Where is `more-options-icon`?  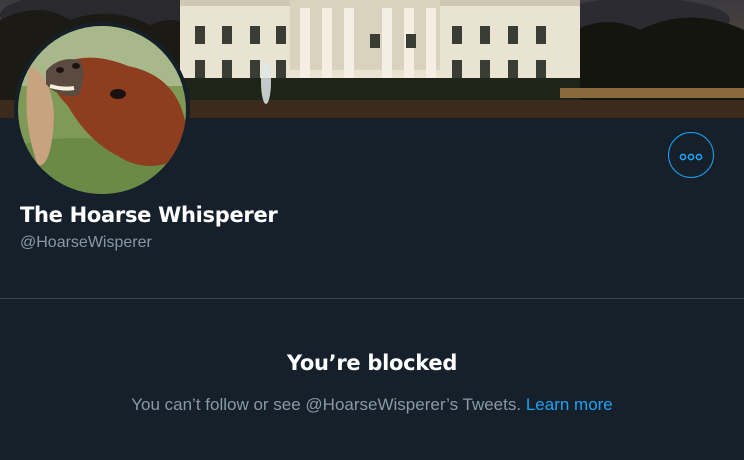 more-options-icon is located at coordinates (691, 155).